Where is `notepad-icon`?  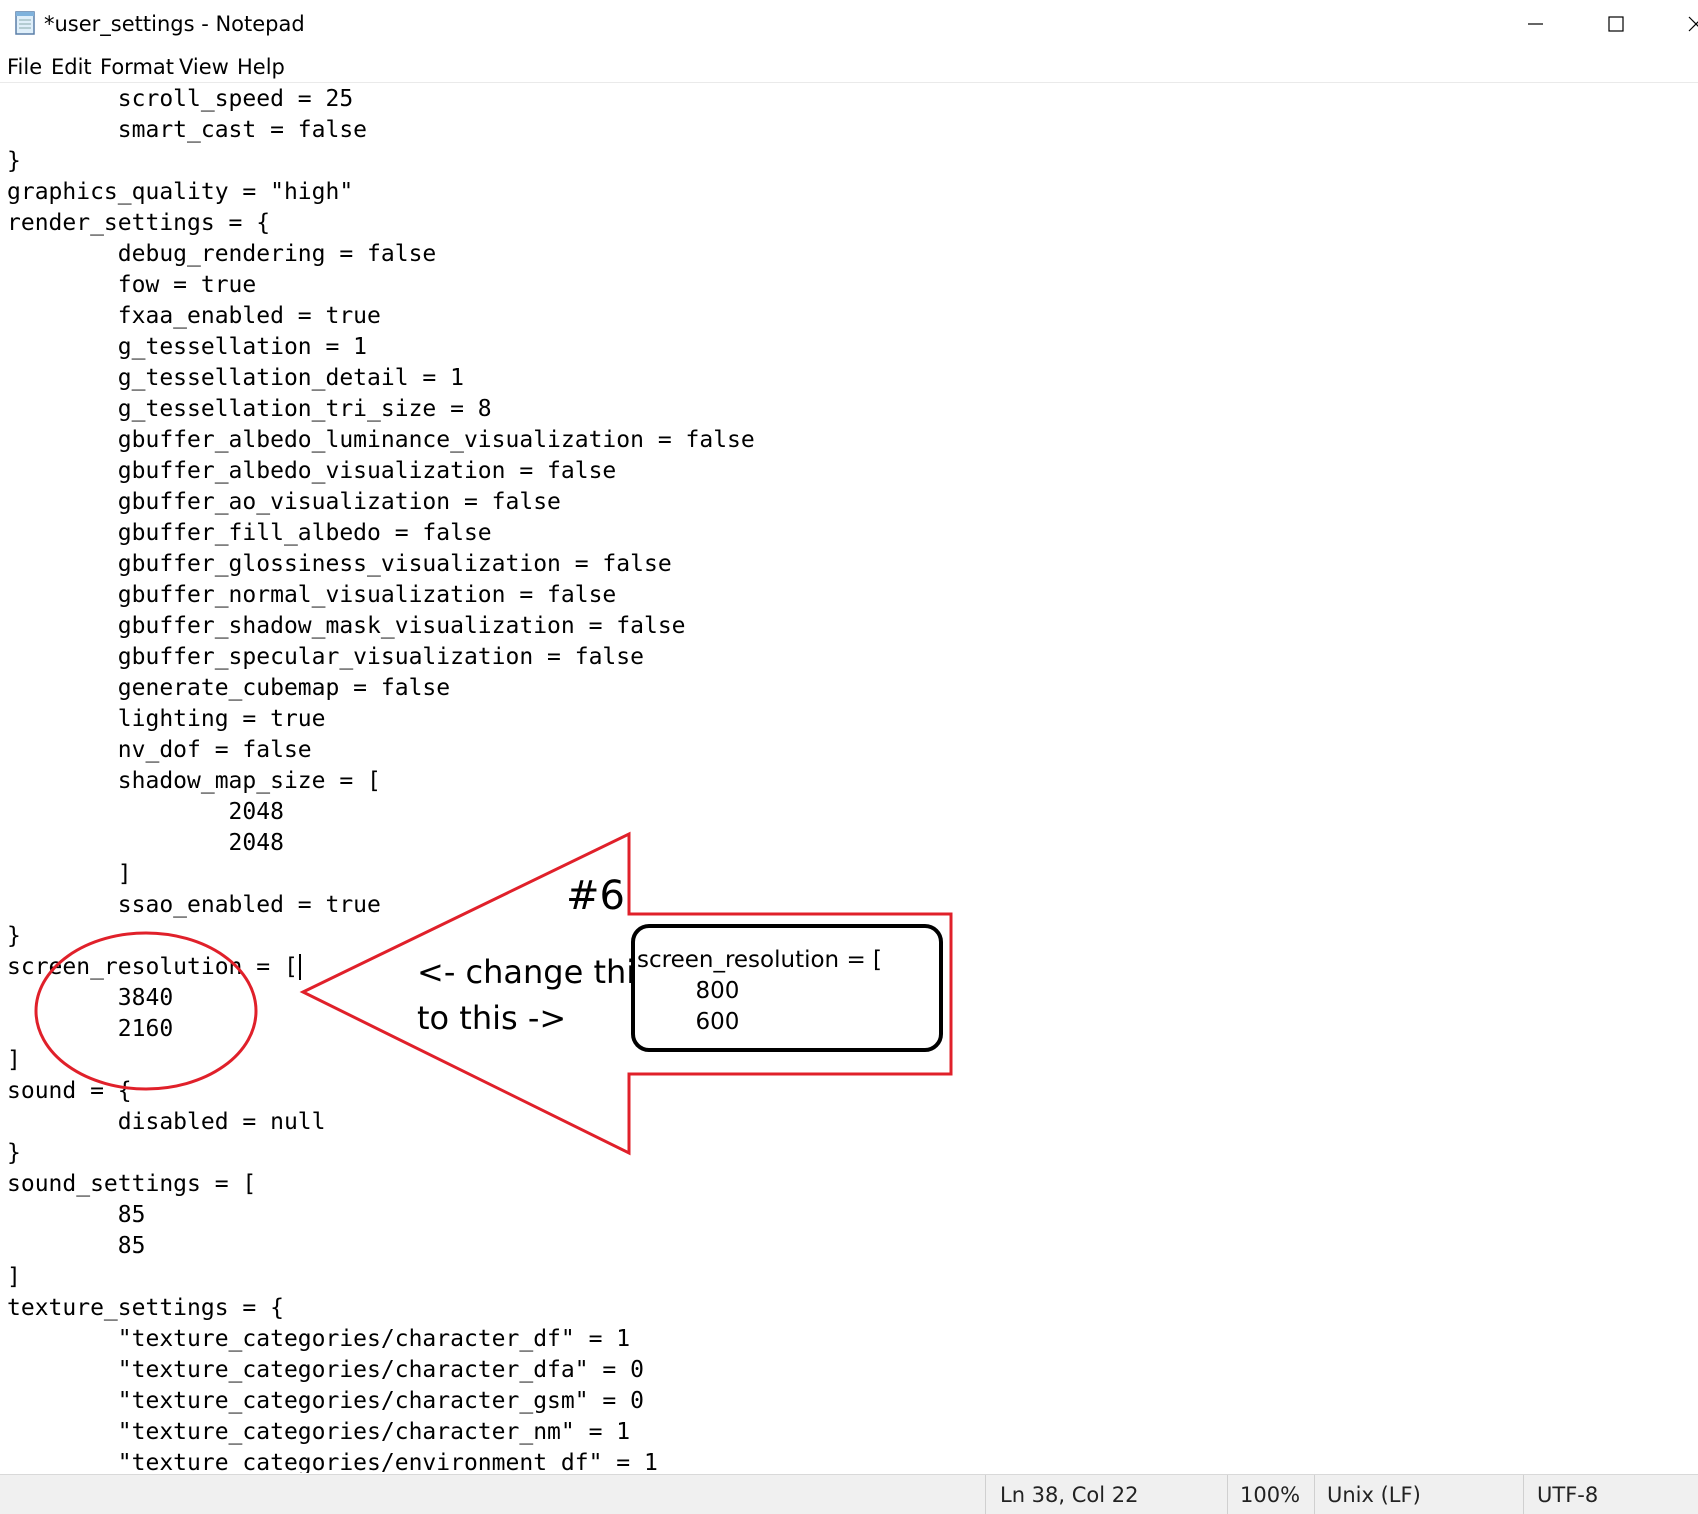 notepad-icon is located at coordinates (25, 23).